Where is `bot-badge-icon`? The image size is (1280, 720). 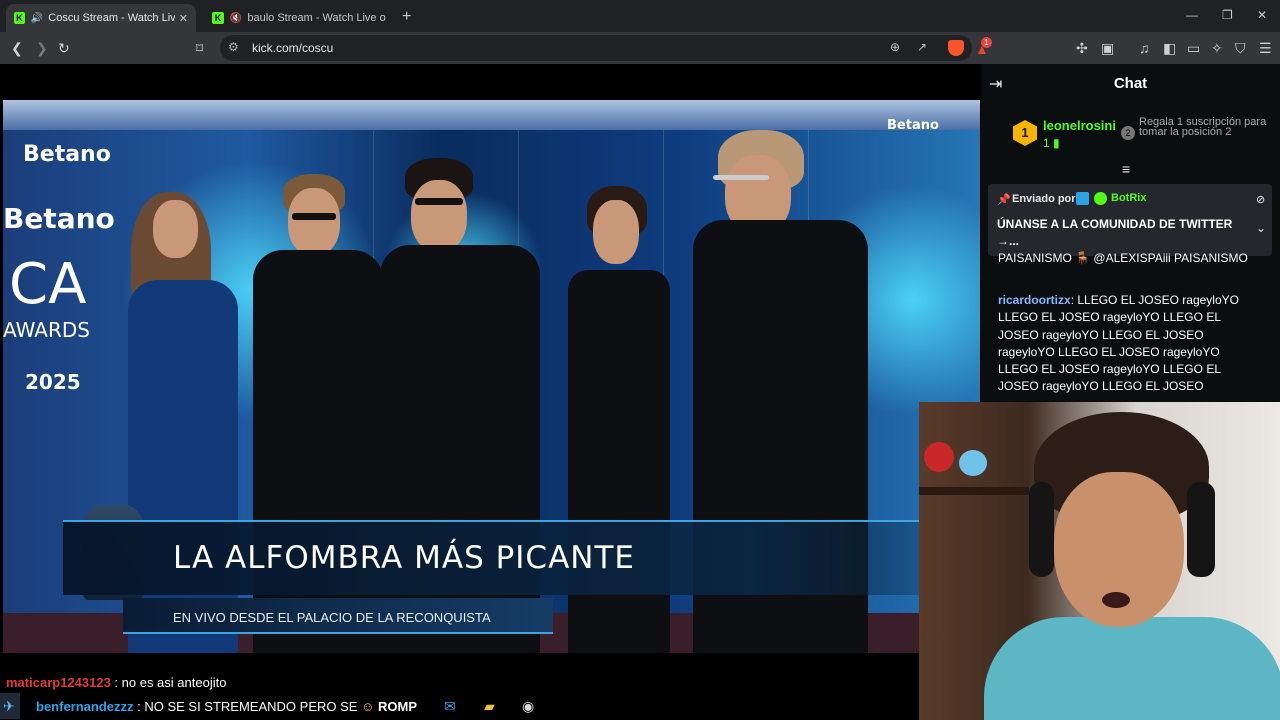 bot-badge-icon is located at coordinates (1082, 198).